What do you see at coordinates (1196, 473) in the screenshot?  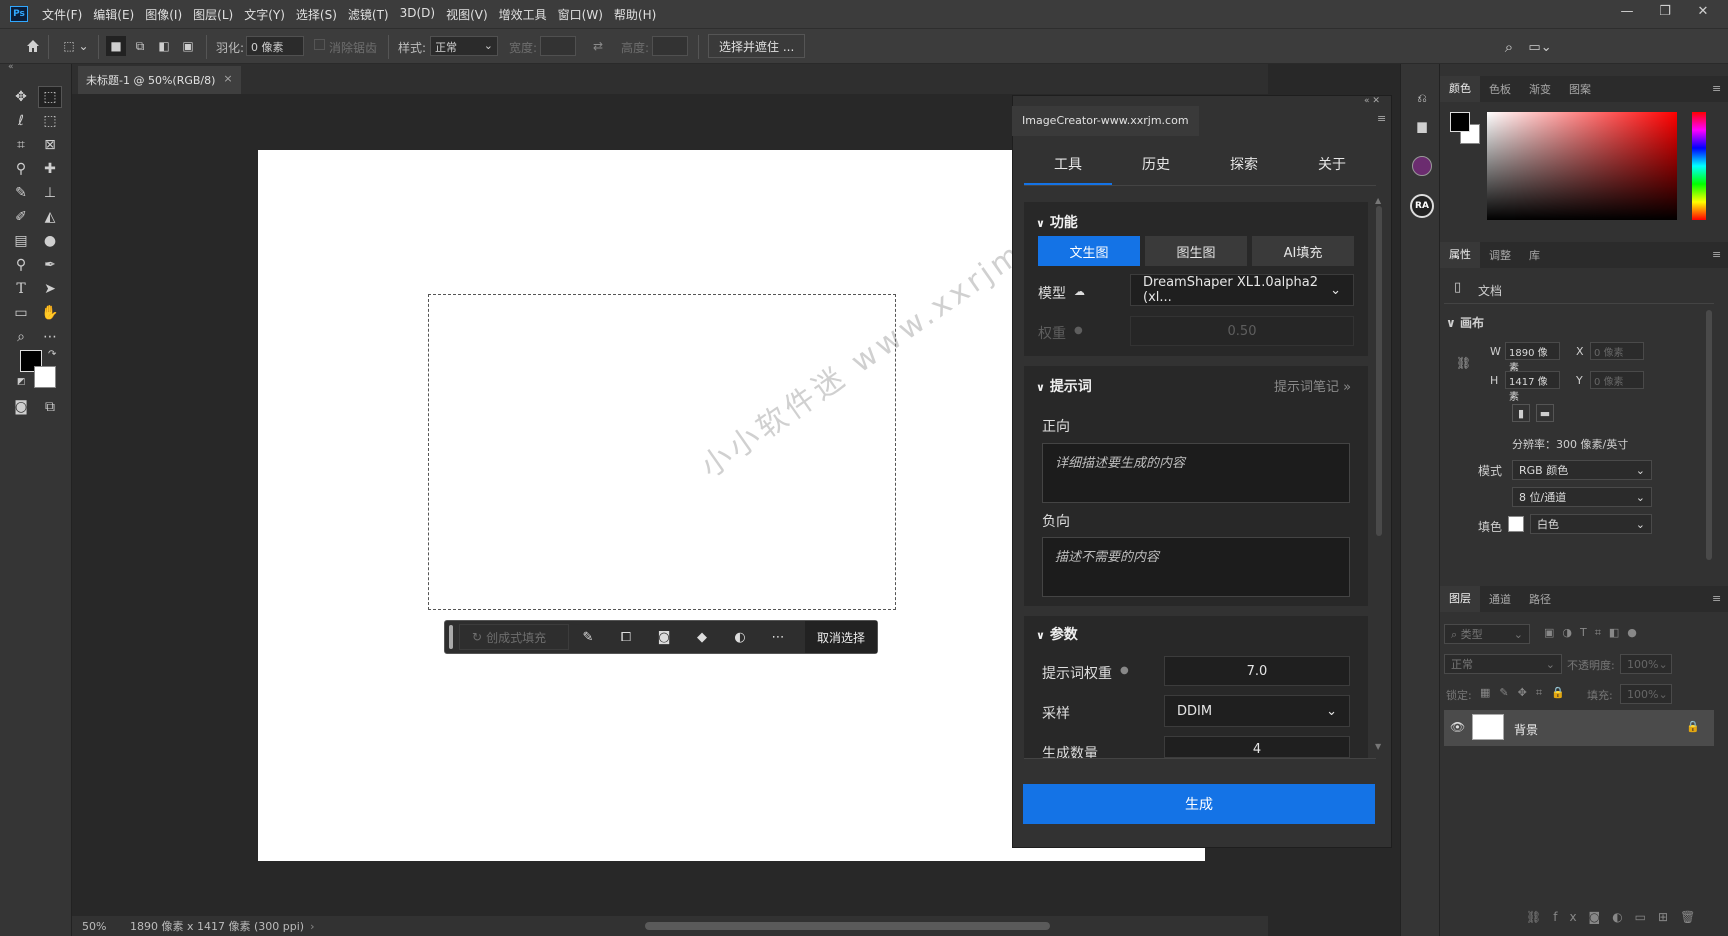 I see `positive-prompt-input: 详细描述要生成的内容` at bounding box center [1196, 473].